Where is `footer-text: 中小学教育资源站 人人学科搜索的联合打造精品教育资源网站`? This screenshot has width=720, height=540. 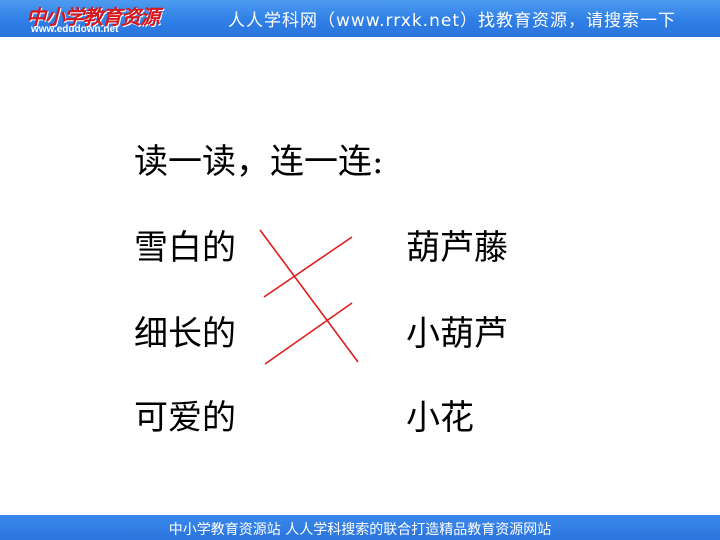
footer-text: 中小学教育资源站 人人学科搜索的联合打造精品教育资源网站 is located at coordinates (360, 530).